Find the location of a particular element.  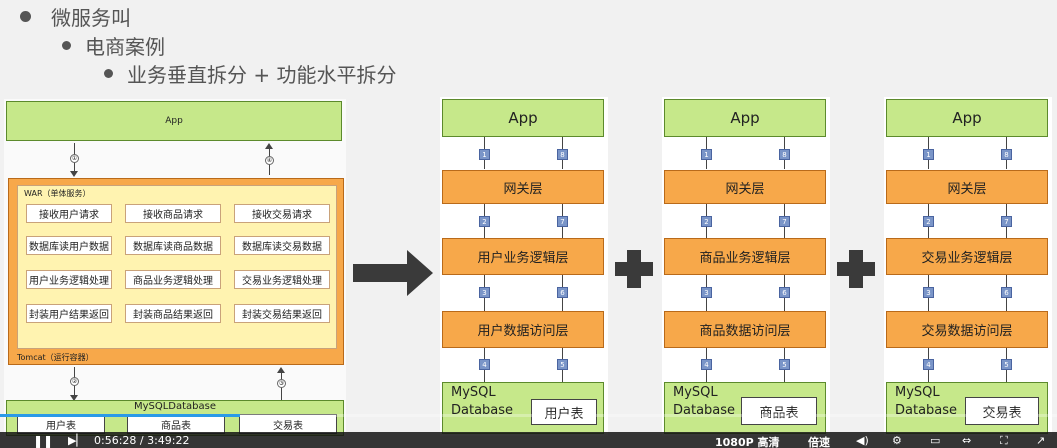

database-box: MySQL Database 交易表 is located at coordinates (967, 408).